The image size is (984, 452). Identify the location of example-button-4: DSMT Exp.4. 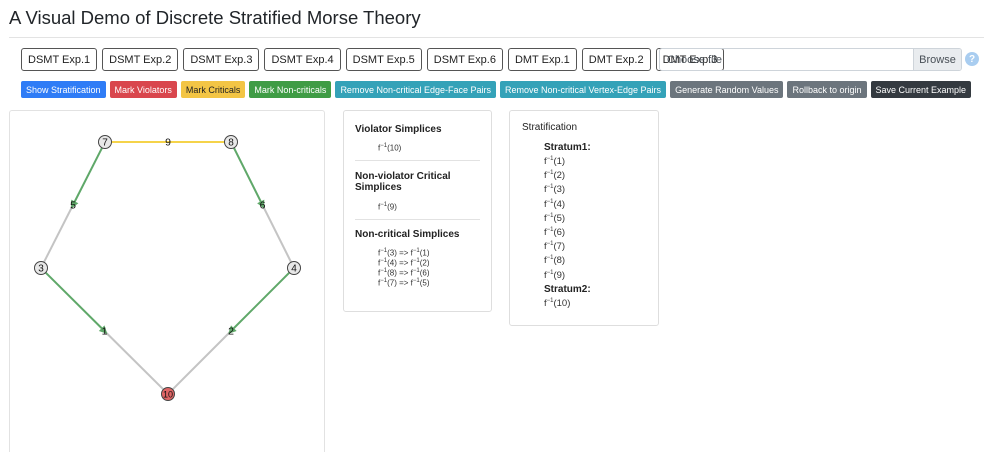
(302, 59).